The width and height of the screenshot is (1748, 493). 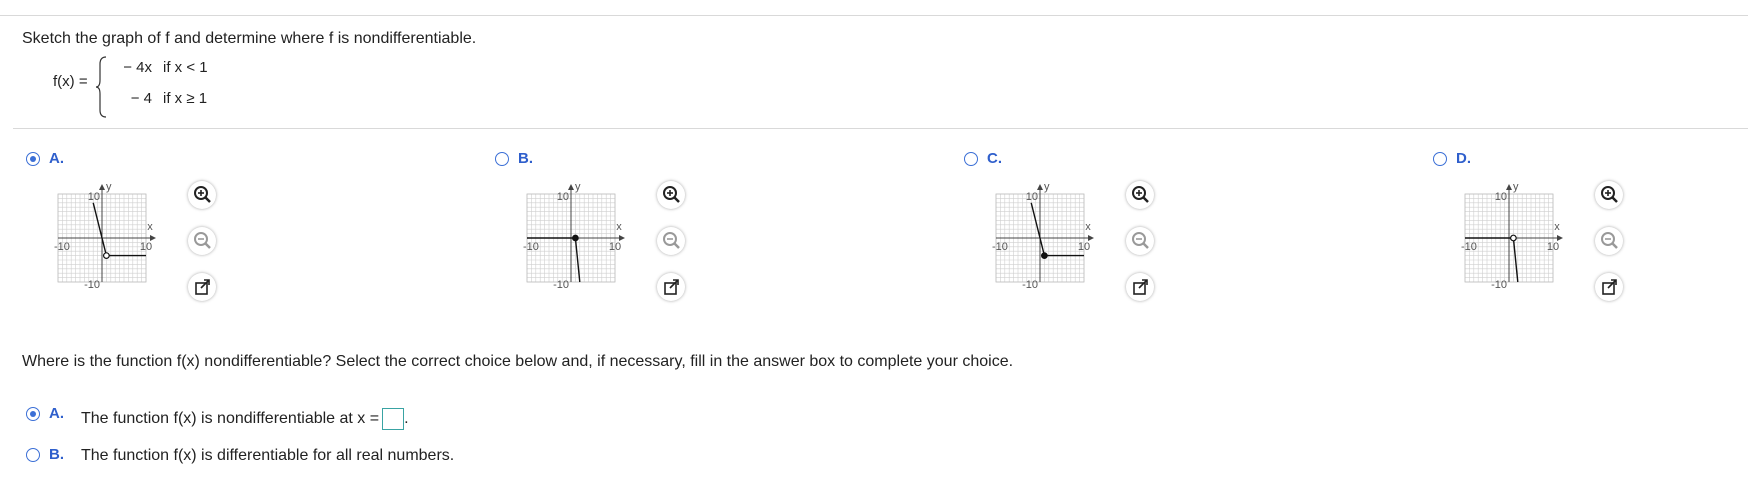 I want to click on answer-input, so click(x=393, y=419).